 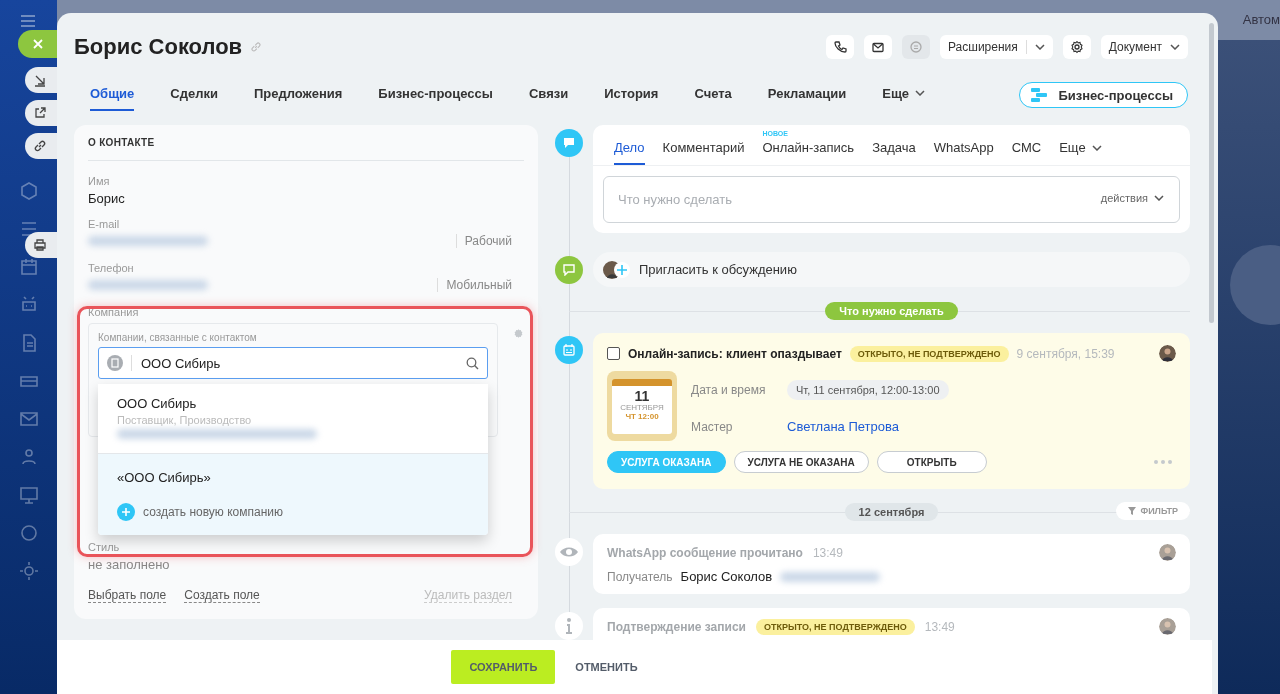 What do you see at coordinates (891, 512) in the screenshot?
I see `date-badge: 12 сентября` at bounding box center [891, 512].